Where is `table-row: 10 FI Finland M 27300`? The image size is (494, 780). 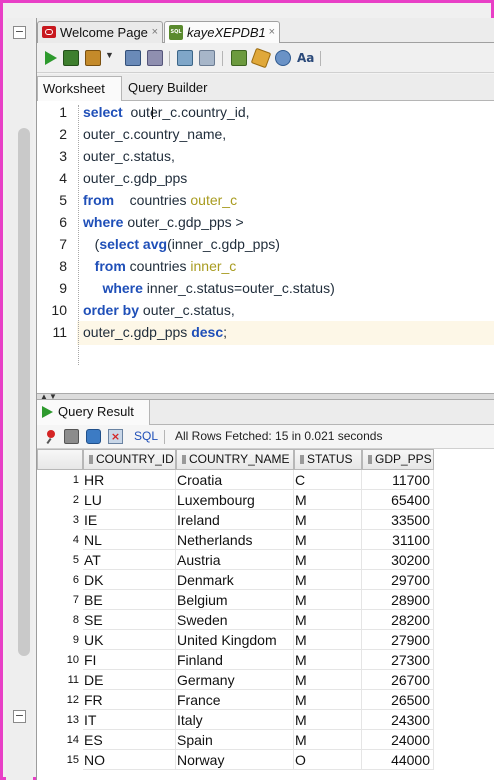
table-row: 10 FI Finland M 27300 is located at coordinates (235, 660).